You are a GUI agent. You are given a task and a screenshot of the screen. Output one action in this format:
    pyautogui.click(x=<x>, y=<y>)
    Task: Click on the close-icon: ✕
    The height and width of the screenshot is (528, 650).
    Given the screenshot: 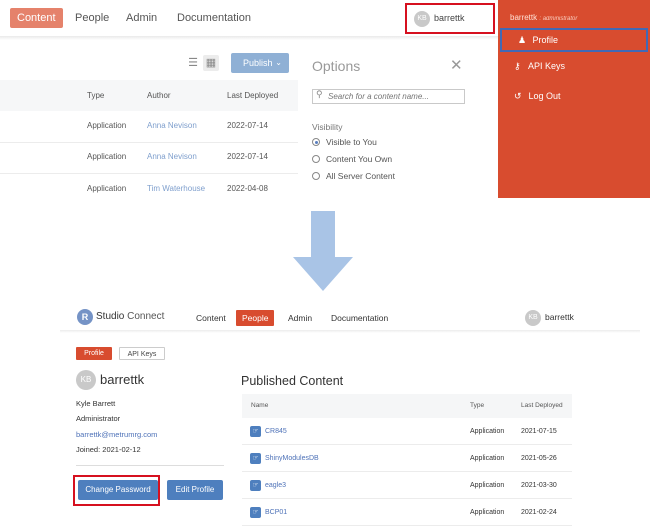 What is the action you would take?
    pyautogui.click(x=456, y=65)
    